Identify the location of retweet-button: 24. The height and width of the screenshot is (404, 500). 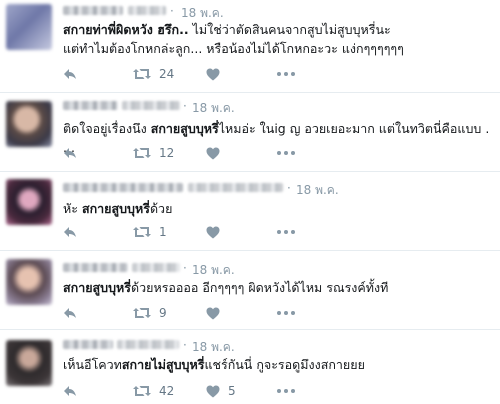
(153, 74).